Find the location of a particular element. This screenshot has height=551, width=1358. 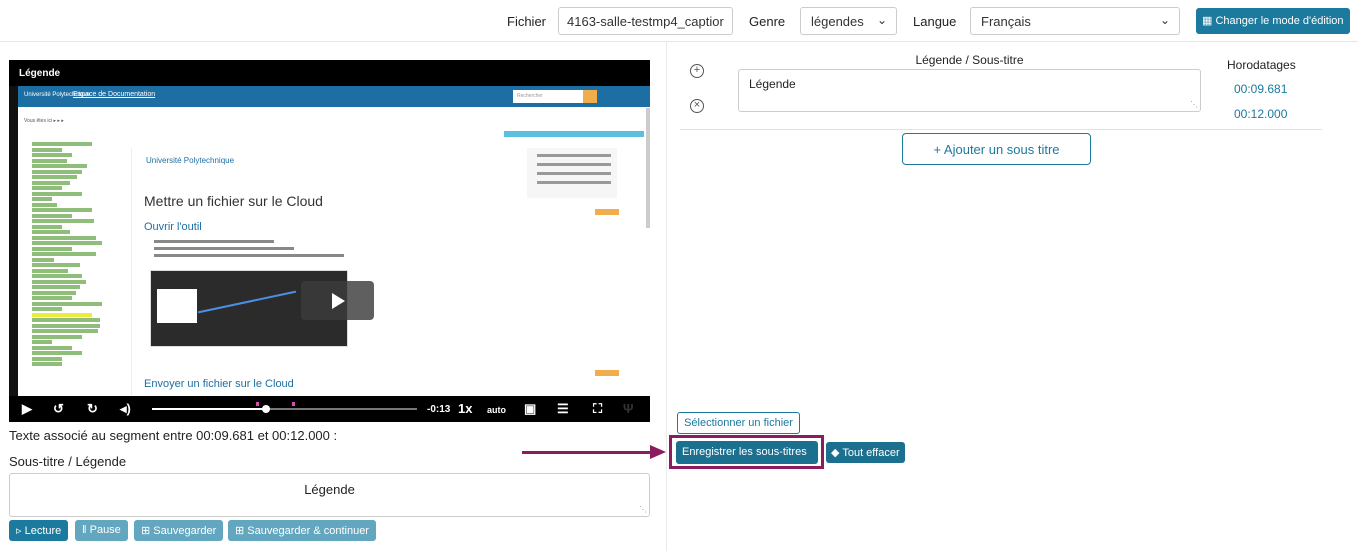

change-edit-mode-button: ▦ Changer le mode d'édition is located at coordinates (1273, 21).